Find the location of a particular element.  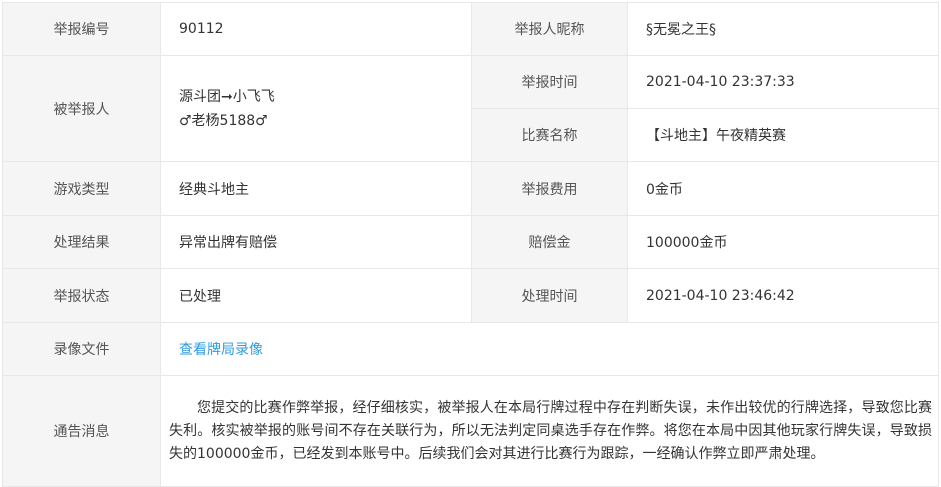

value-compensation: 100000金币 is located at coordinates (783, 242).